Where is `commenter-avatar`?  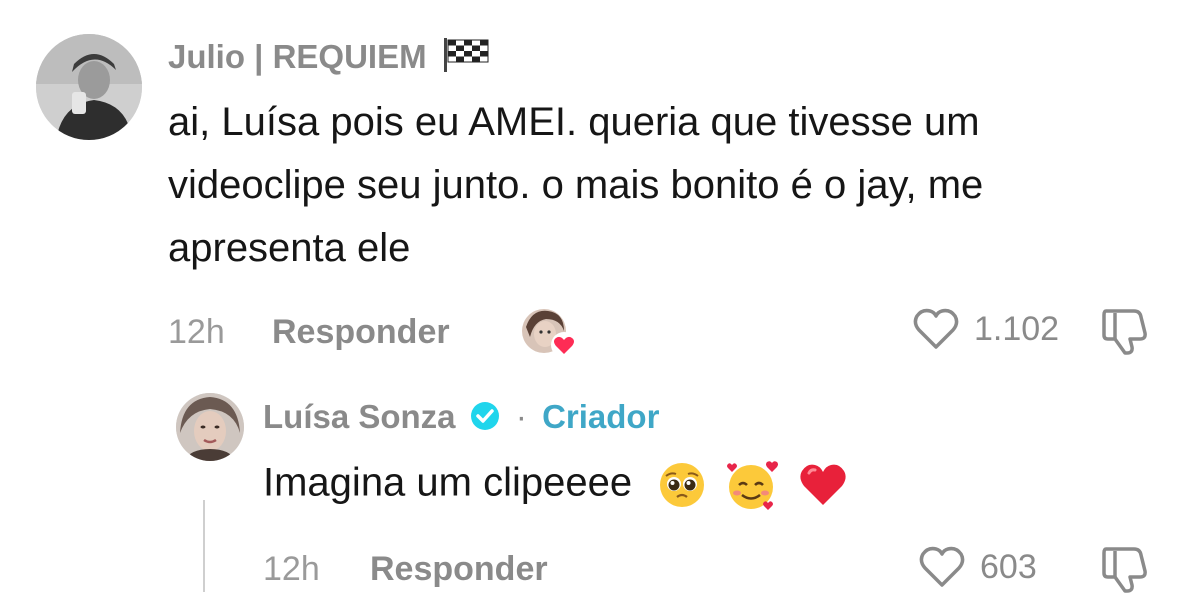 commenter-avatar is located at coordinates (89, 87).